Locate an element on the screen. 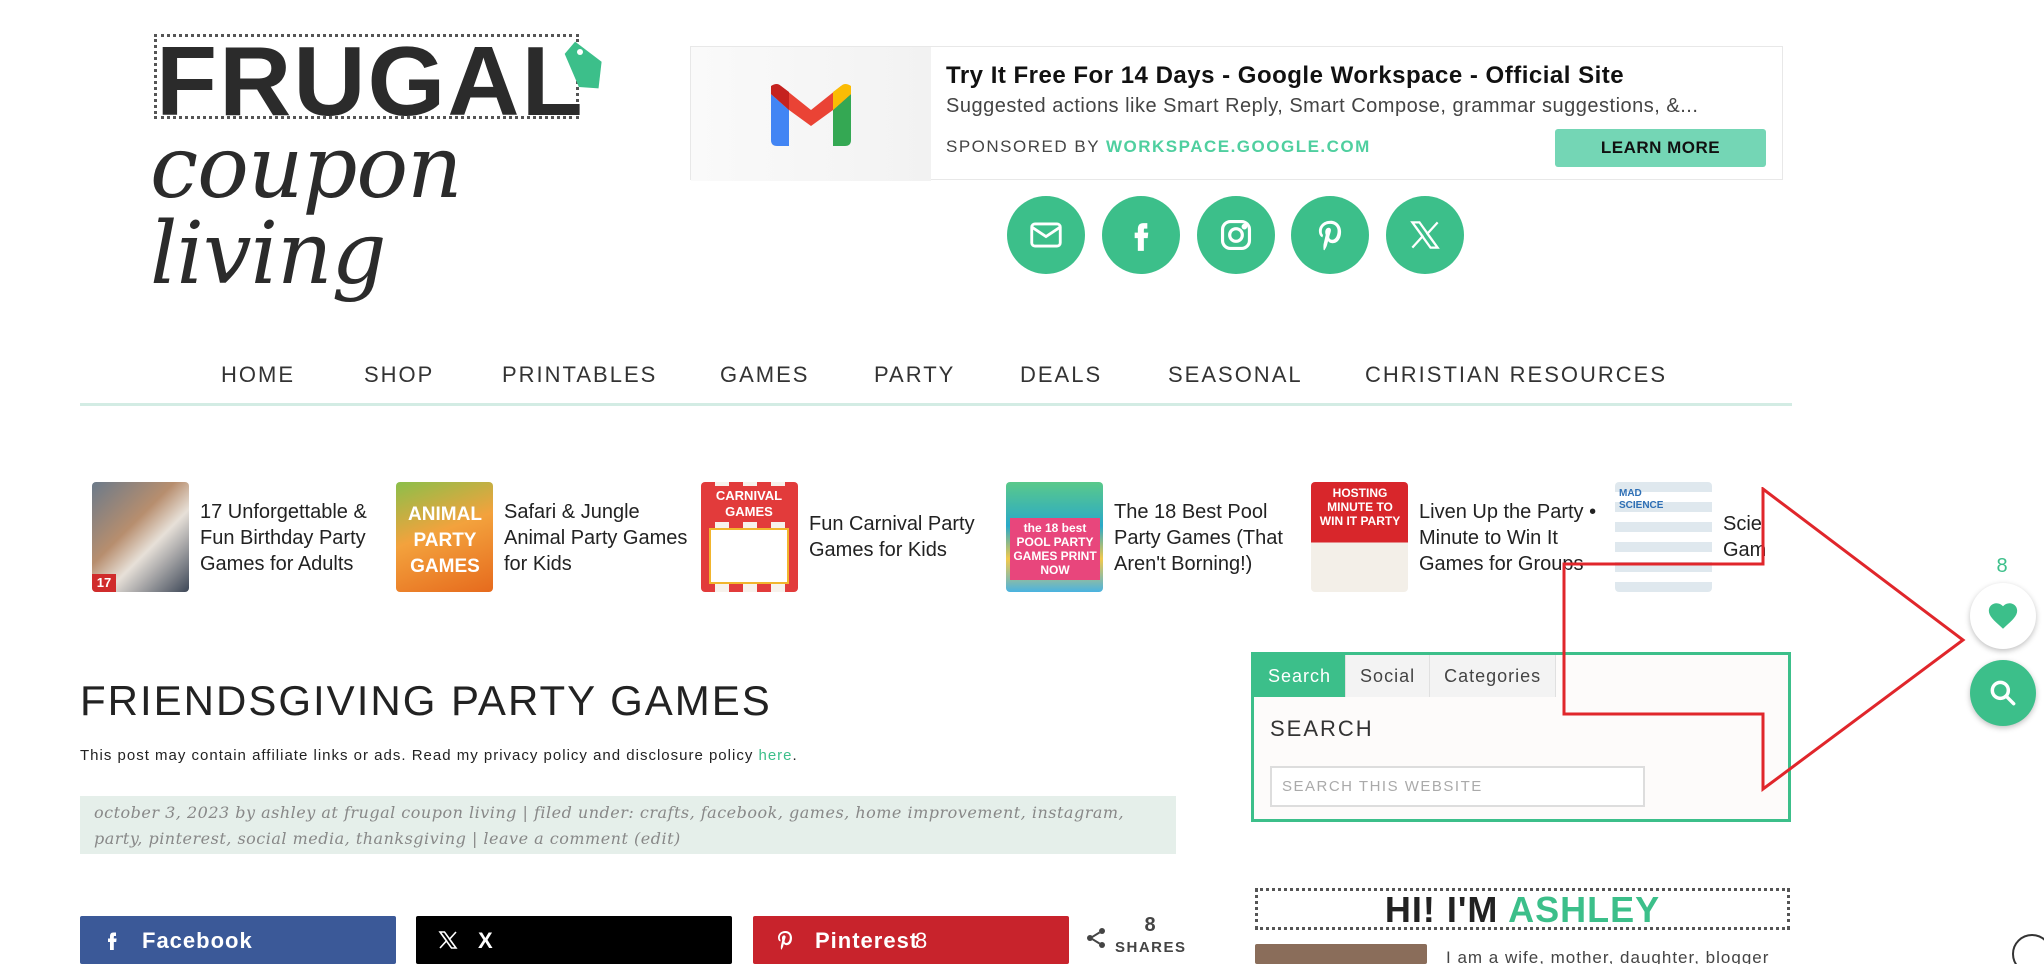  related-thumbnail: 17 is located at coordinates (140, 537).